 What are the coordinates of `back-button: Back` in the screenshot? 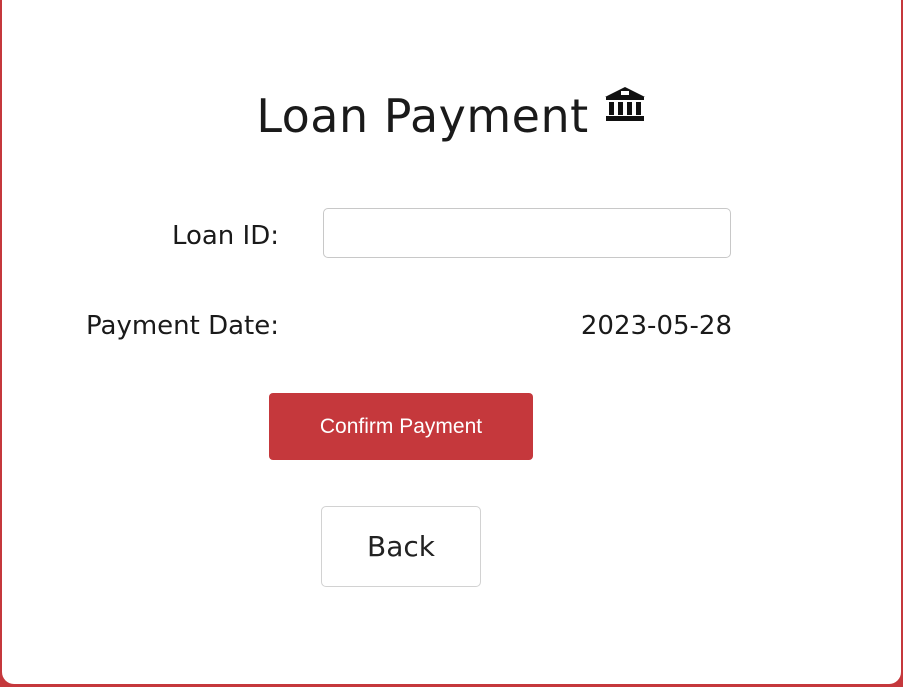 It's located at (401, 546).